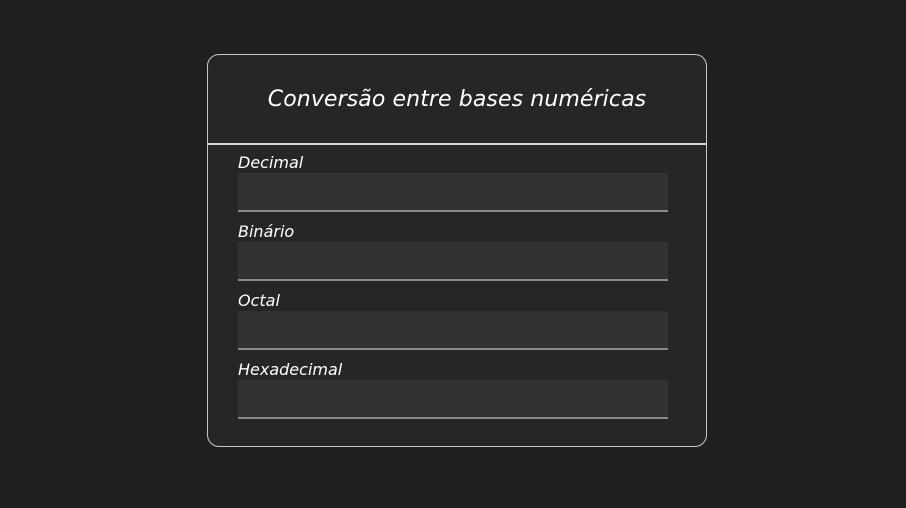  I want to click on binary-input, so click(453, 261).